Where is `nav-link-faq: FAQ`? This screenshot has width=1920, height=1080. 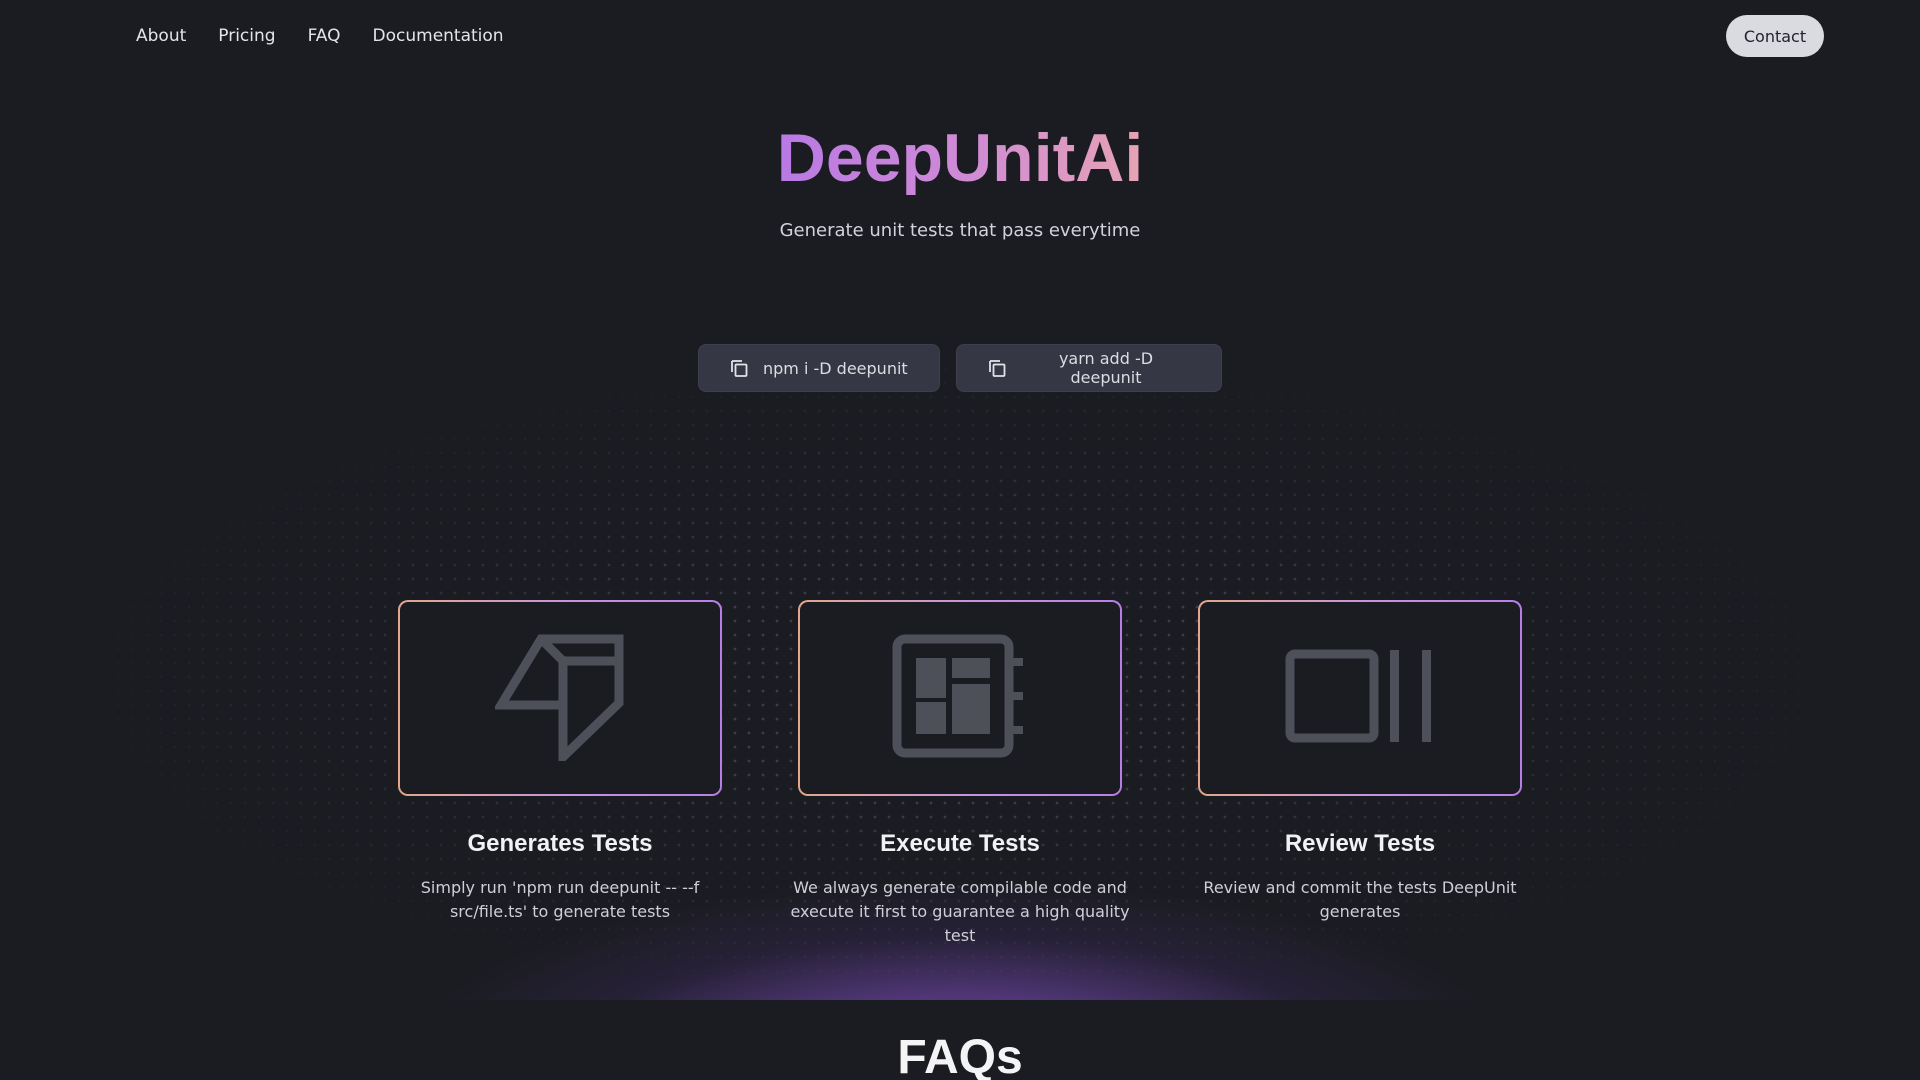
nav-link-faq: FAQ is located at coordinates (324, 36).